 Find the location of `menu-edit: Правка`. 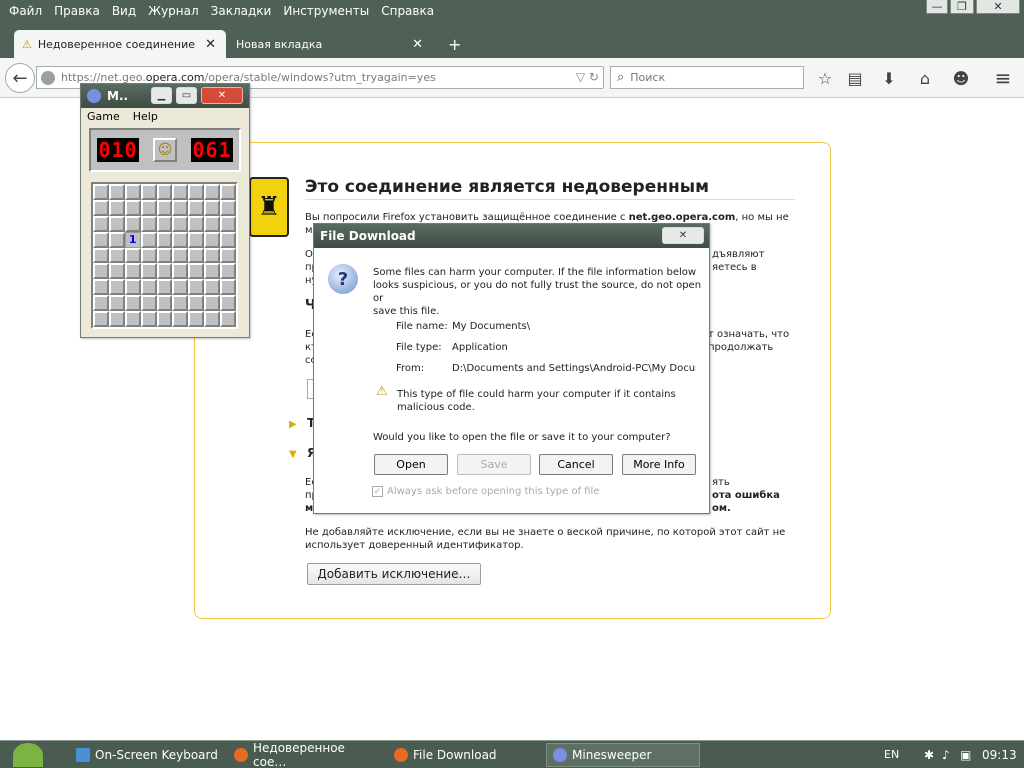

menu-edit: Правка is located at coordinates (77, 11).